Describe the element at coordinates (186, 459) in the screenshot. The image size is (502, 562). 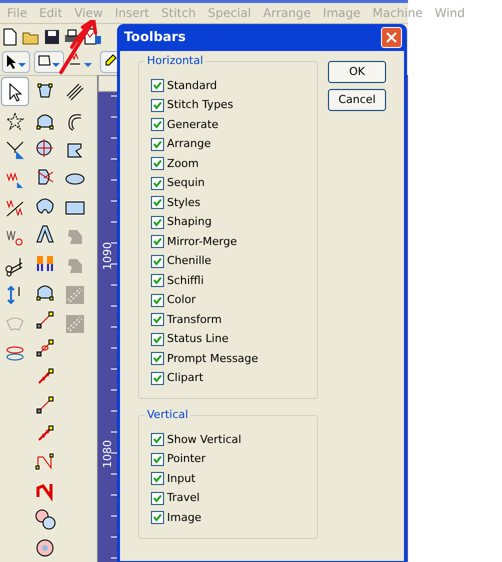
I see `checkbox-label: Pointer` at that location.